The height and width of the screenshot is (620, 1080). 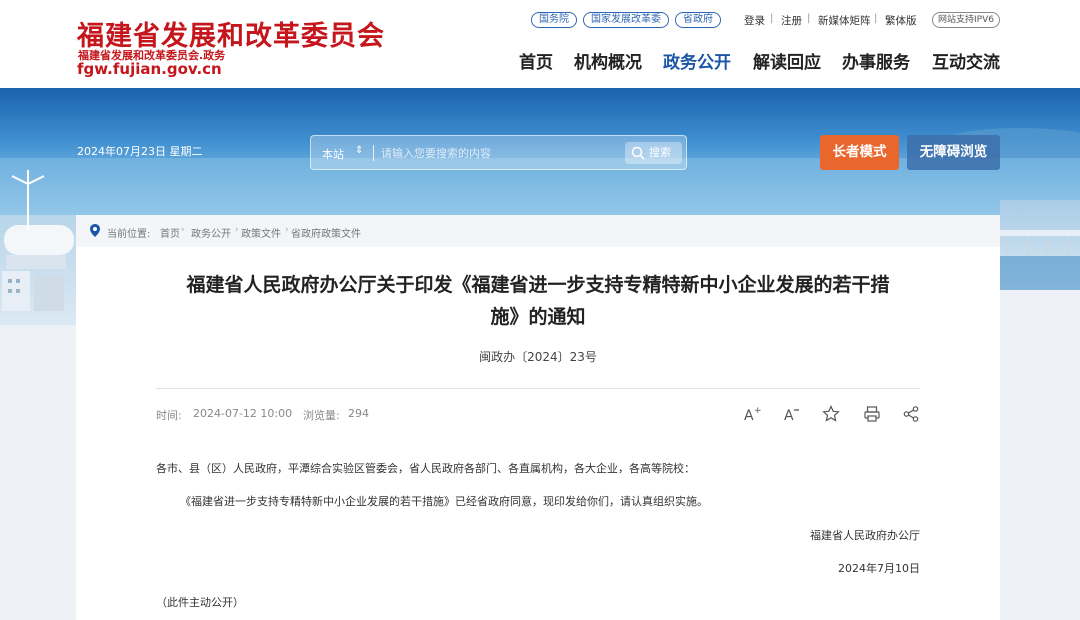 I want to click on site-logo-domain: fgw.fujian.gov.cn, so click(x=149, y=69).